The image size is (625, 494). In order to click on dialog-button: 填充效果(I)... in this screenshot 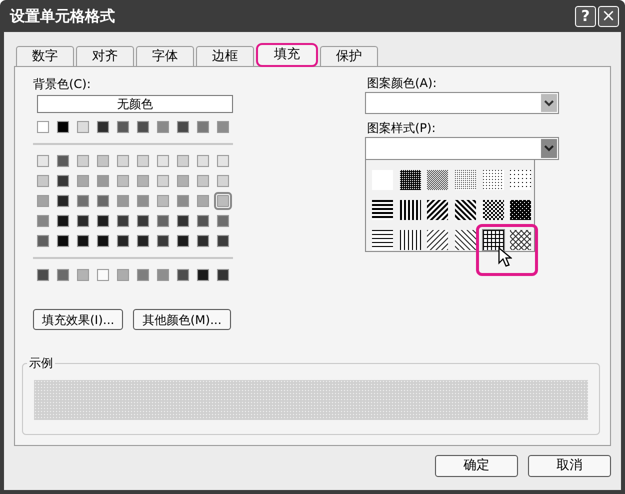, I will do `click(78, 319)`.